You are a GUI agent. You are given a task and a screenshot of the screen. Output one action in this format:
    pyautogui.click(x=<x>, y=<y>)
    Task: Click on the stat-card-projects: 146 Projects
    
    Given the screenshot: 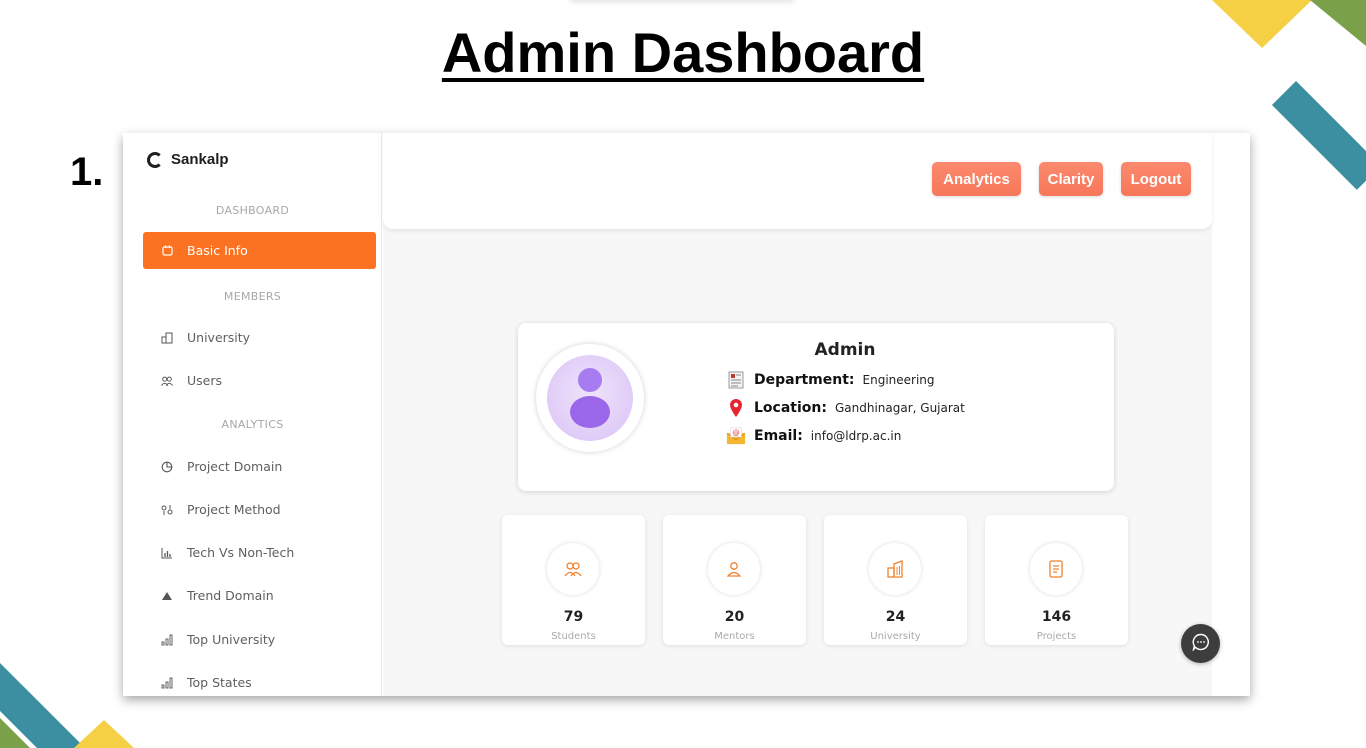 What is the action you would take?
    pyautogui.click(x=1056, y=580)
    